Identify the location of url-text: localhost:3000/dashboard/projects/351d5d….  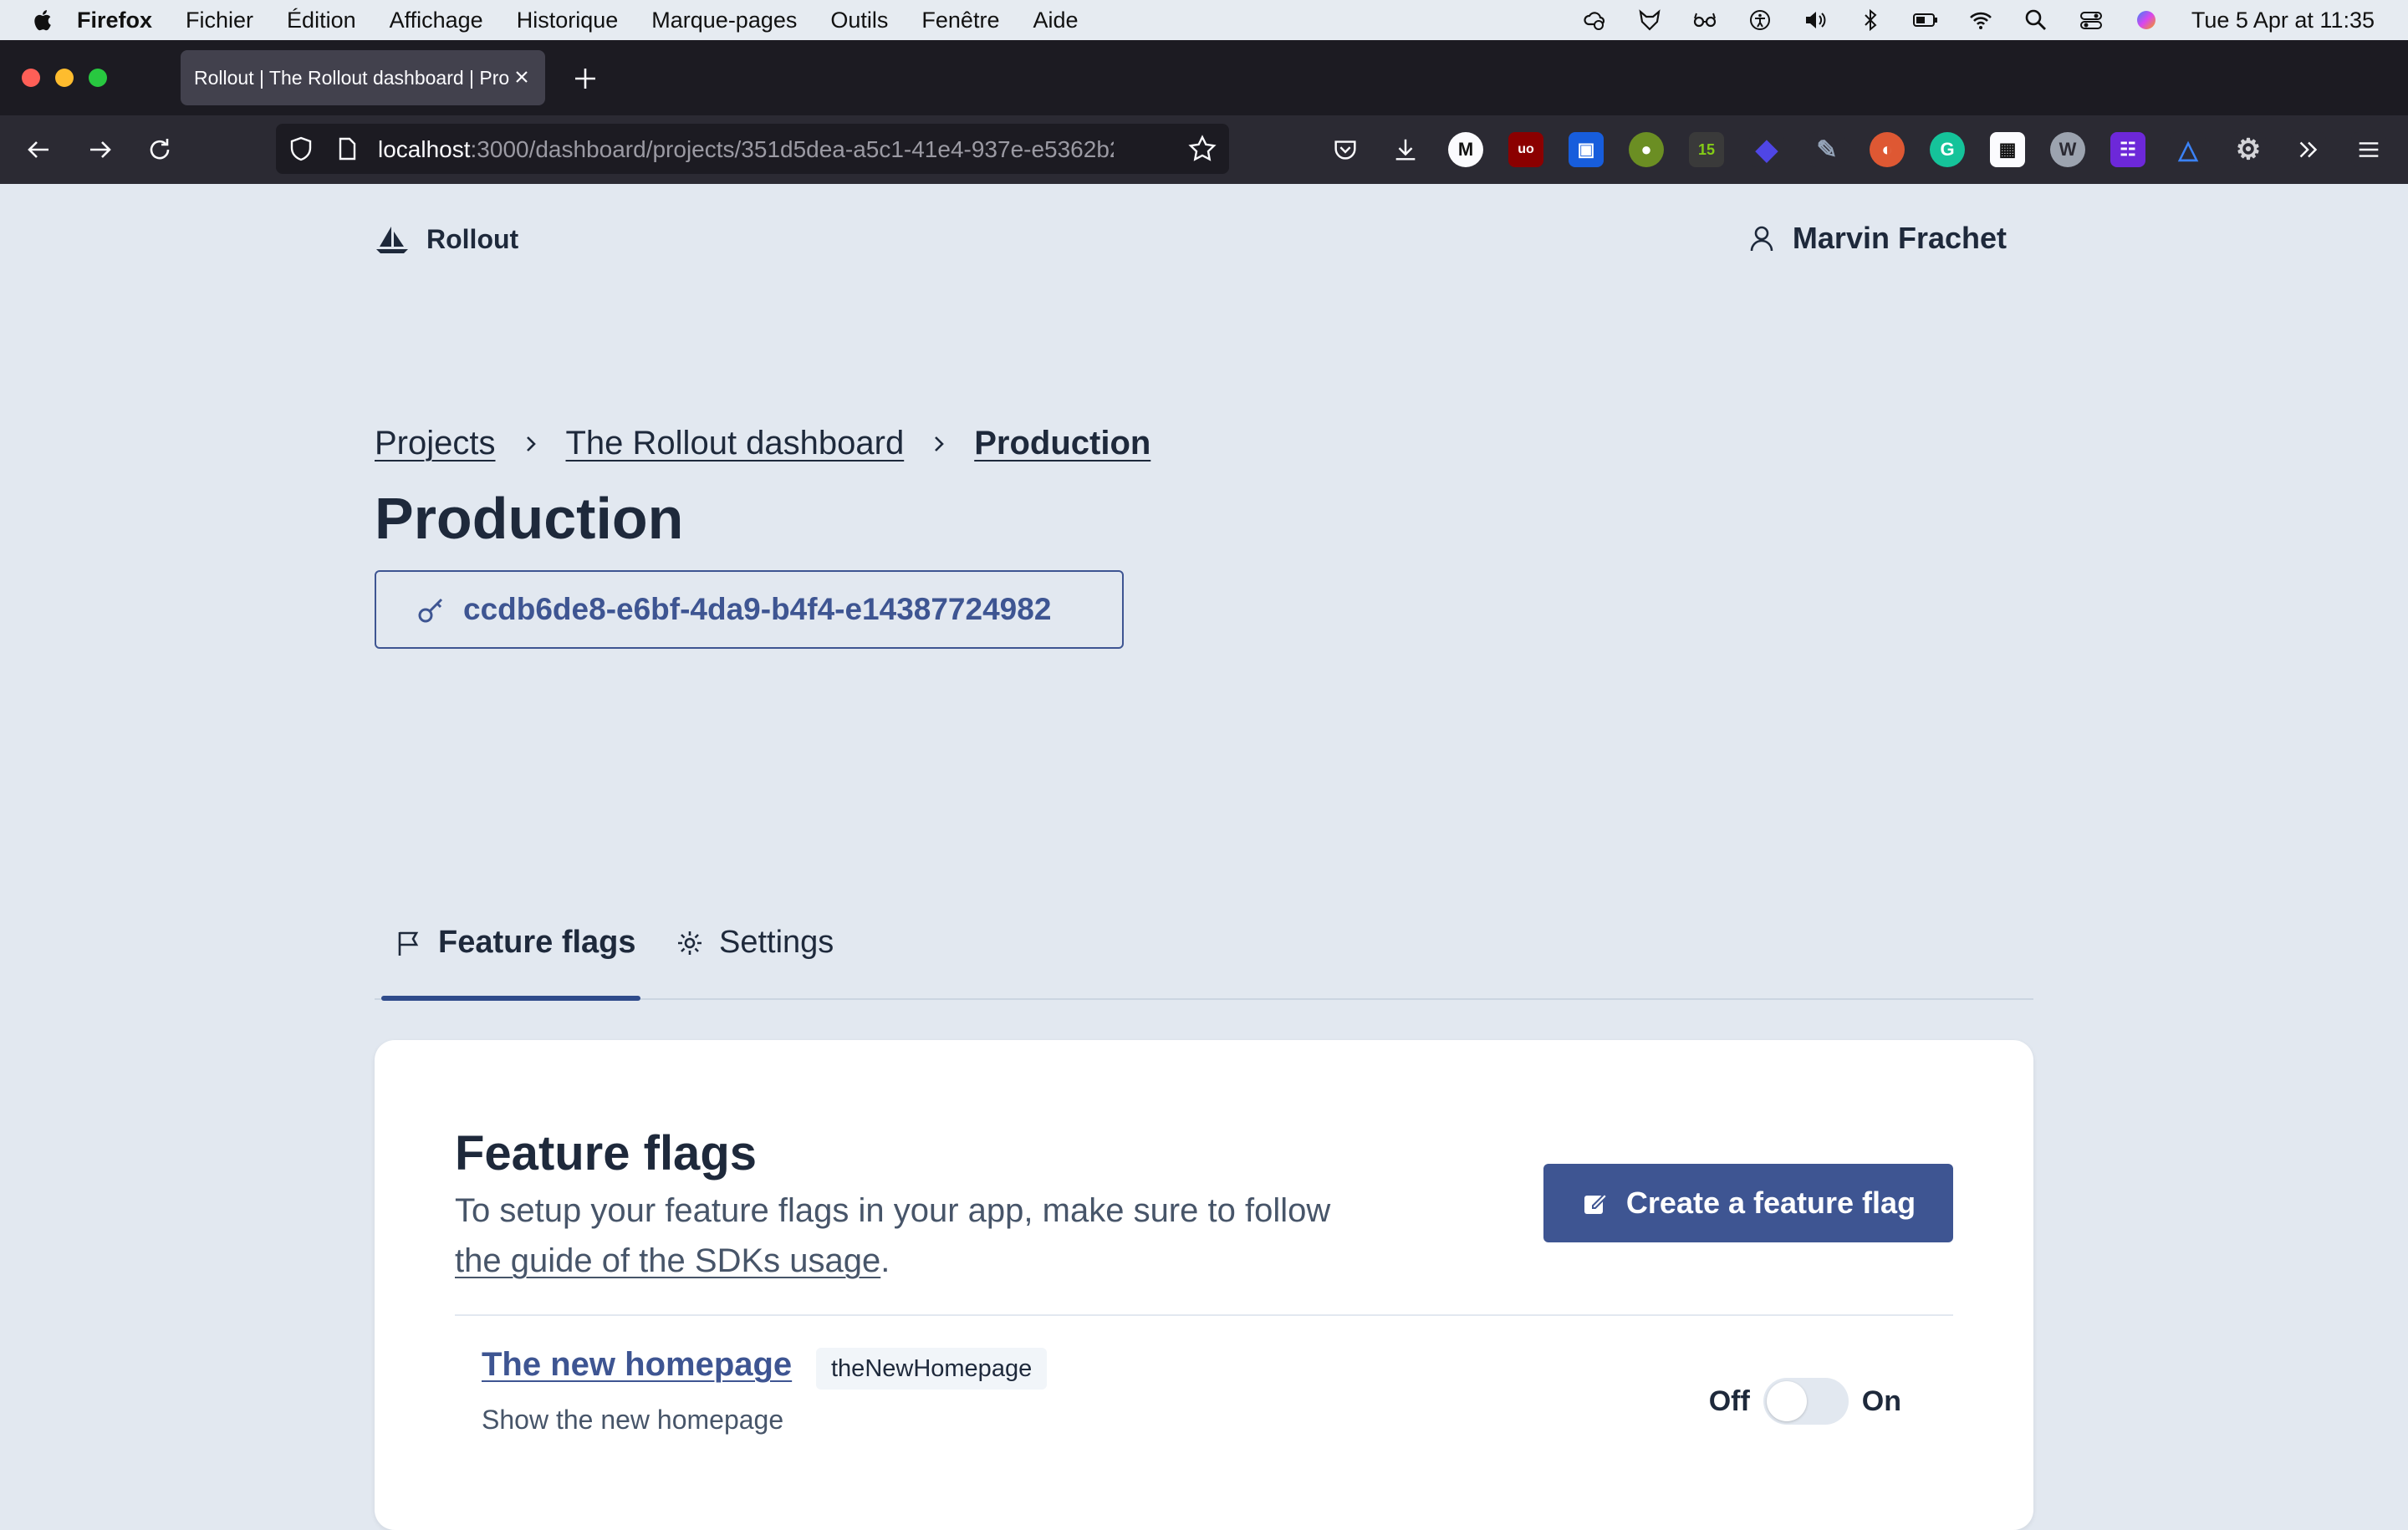
(746, 149).